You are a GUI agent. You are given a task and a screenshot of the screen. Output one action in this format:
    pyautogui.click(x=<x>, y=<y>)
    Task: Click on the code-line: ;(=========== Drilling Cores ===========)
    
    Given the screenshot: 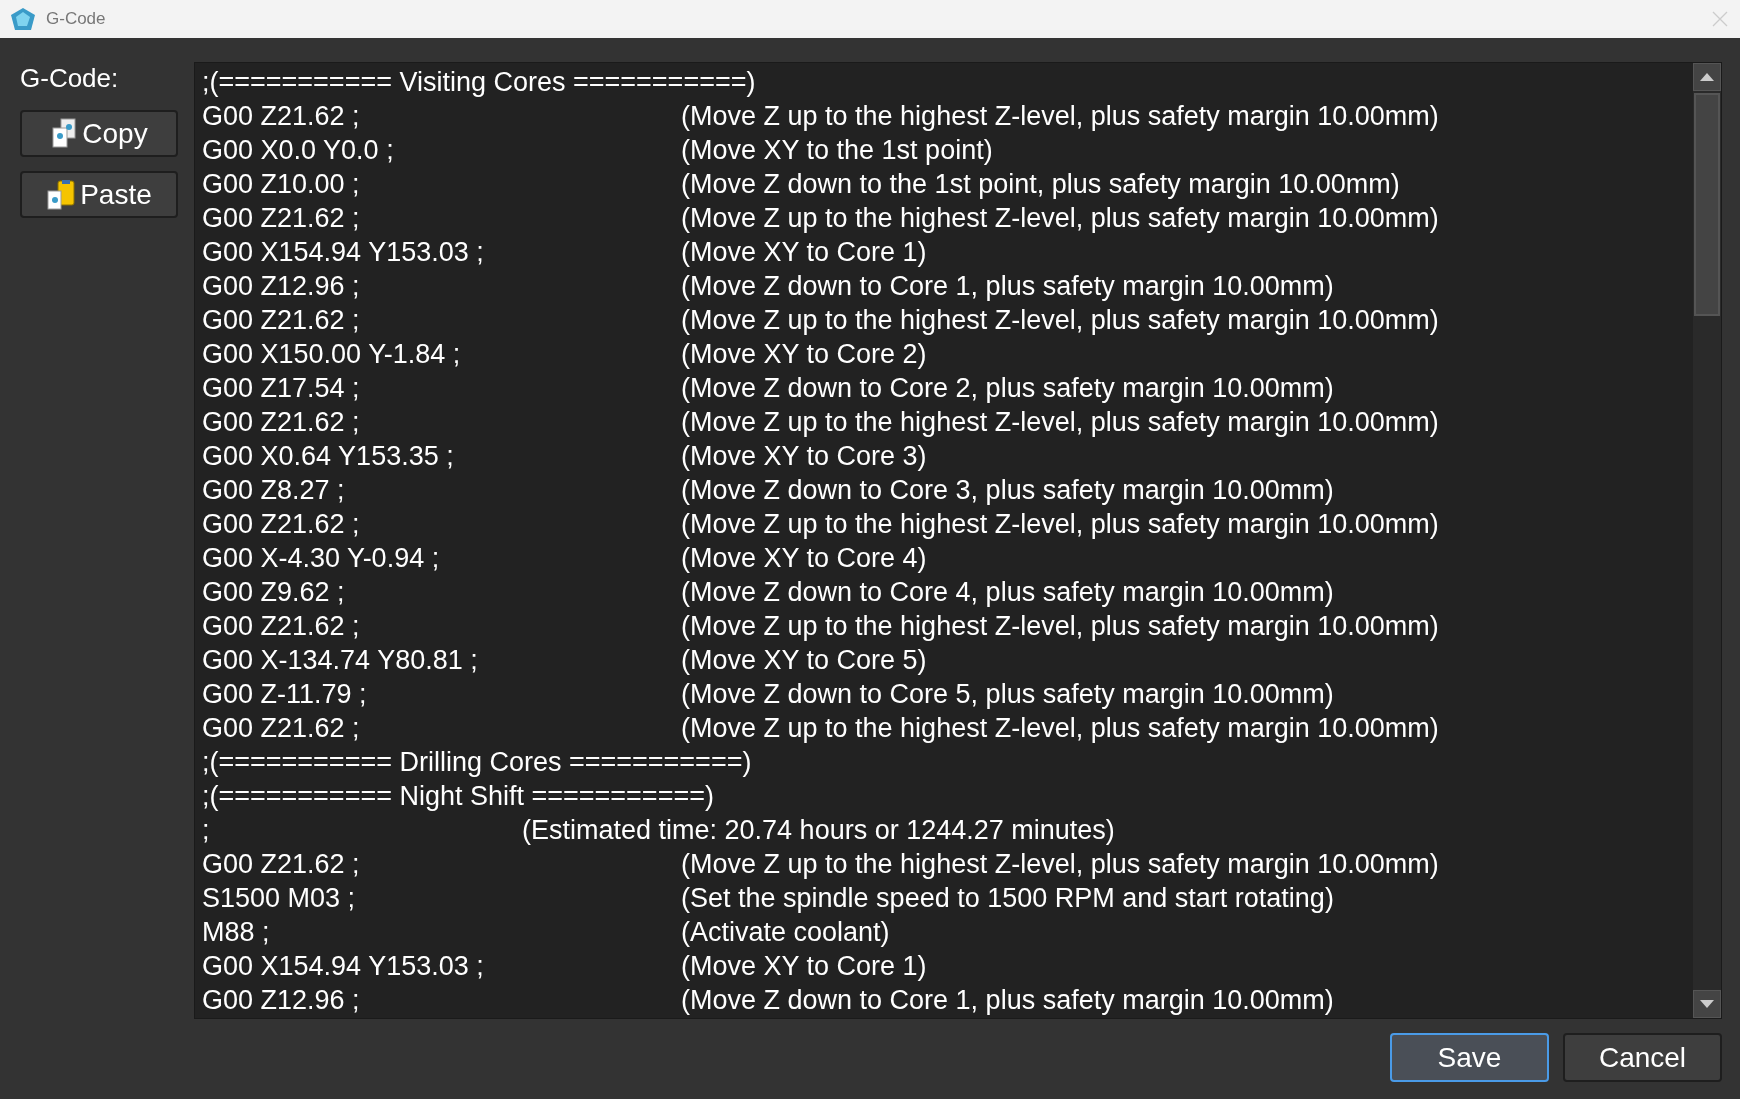 What is the action you would take?
    pyautogui.click(x=477, y=762)
    